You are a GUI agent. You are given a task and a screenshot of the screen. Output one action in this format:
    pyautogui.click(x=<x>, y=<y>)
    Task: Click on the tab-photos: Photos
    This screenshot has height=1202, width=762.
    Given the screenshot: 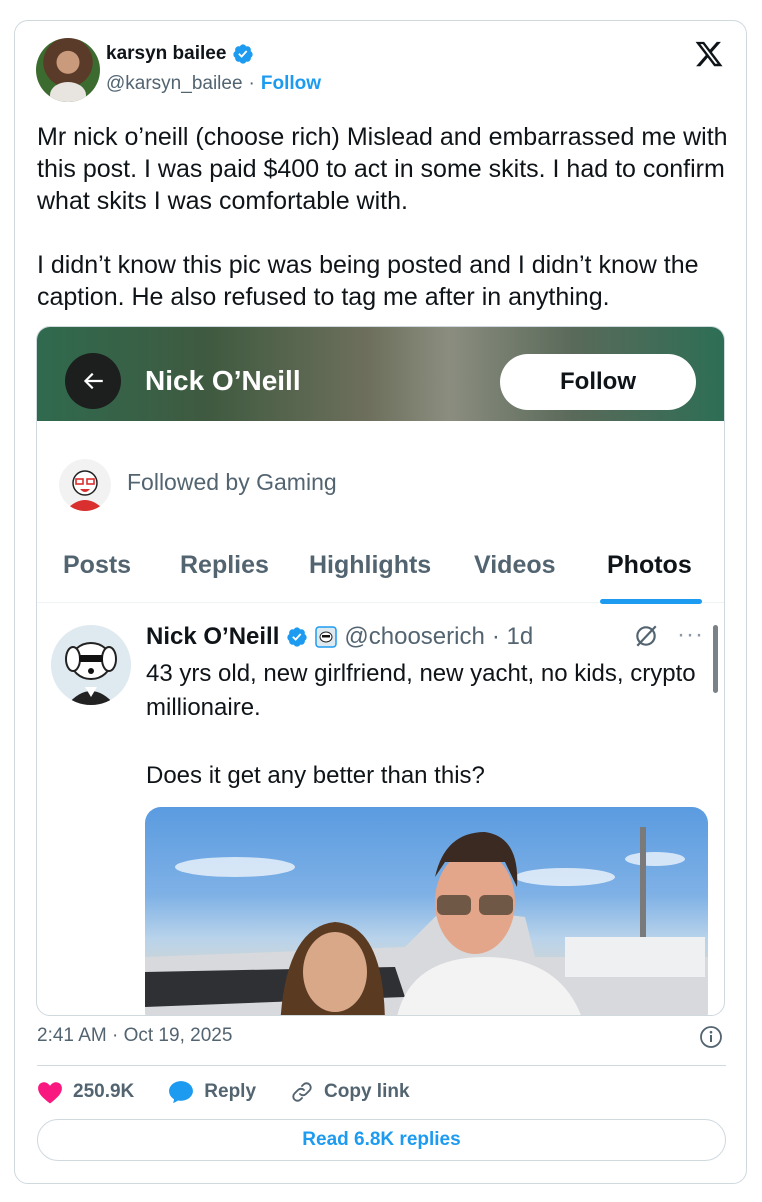 What is the action you would take?
    pyautogui.click(x=649, y=565)
    